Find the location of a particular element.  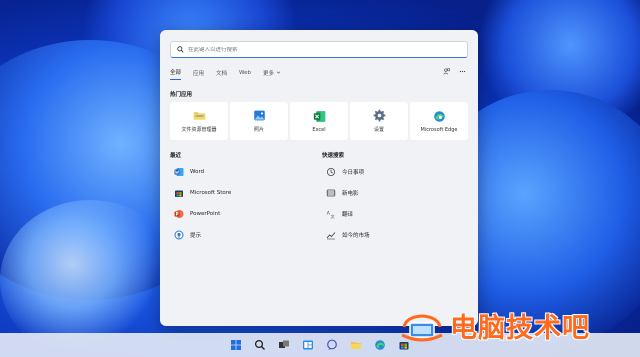

excel-icon is located at coordinates (319, 116).